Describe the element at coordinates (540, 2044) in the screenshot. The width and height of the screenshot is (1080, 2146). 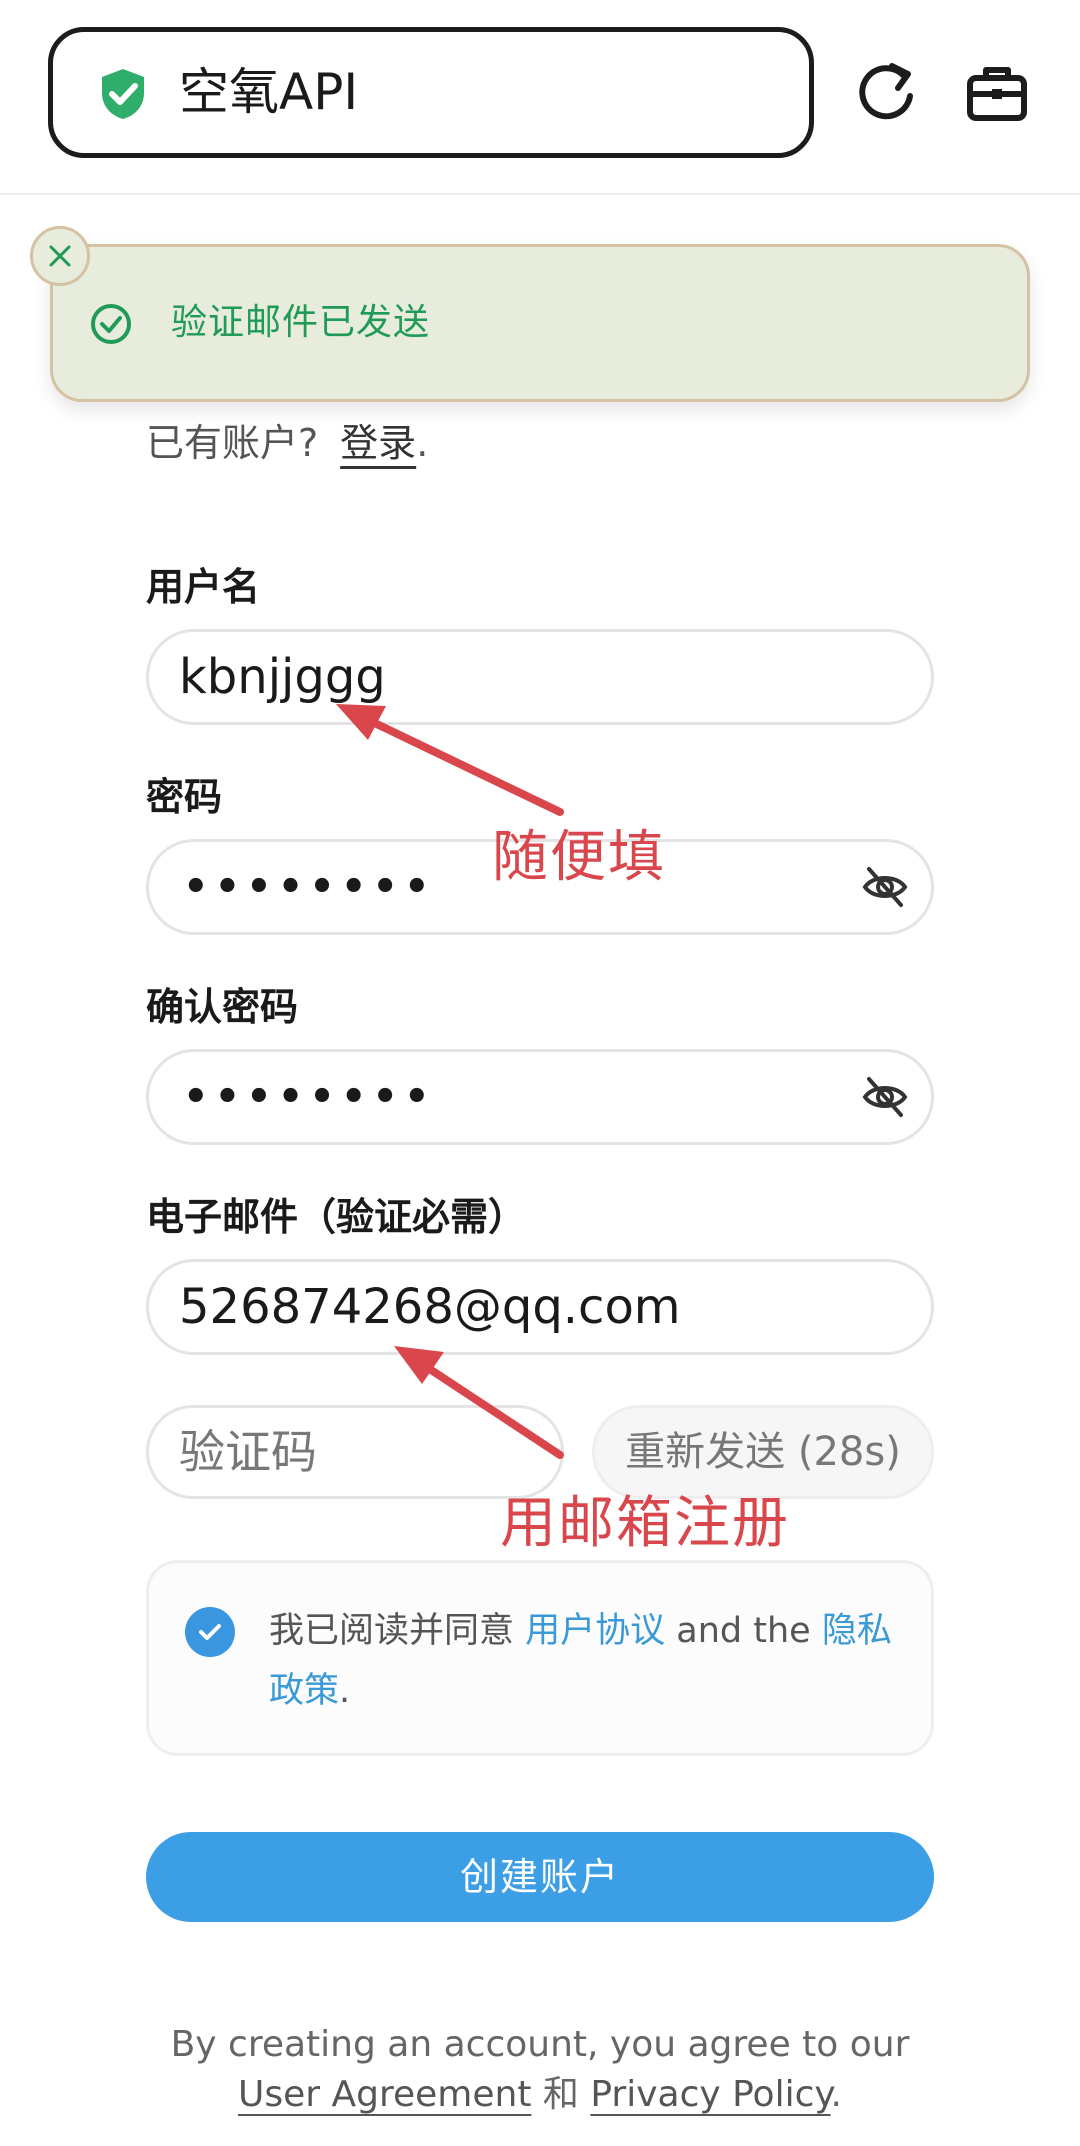
I see `footer-prefix: By creating an account, you agree to our` at that location.